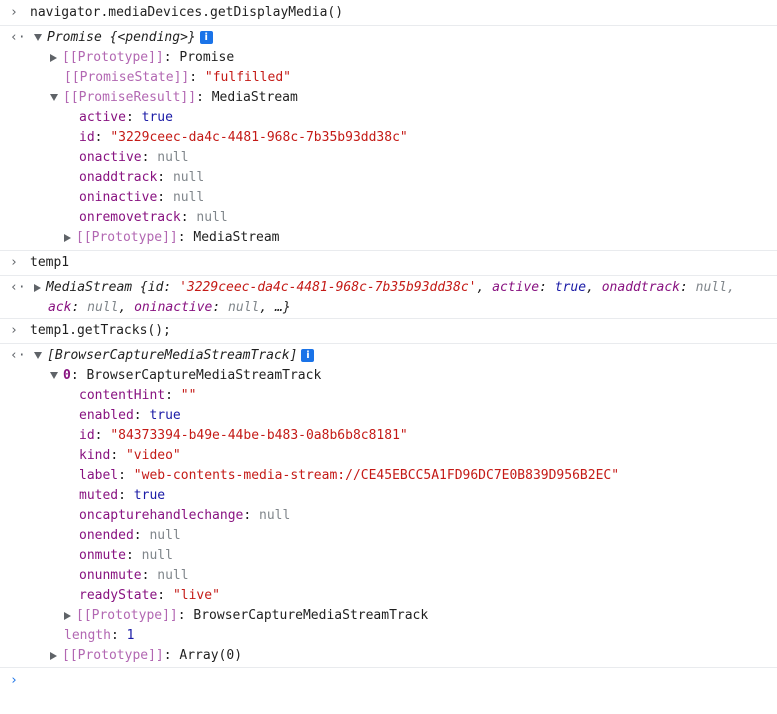 Image resolution: width=777 pixels, height=714 pixels. What do you see at coordinates (207, 57) in the screenshot?
I see `prop-value: Promise` at bounding box center [207, 57].